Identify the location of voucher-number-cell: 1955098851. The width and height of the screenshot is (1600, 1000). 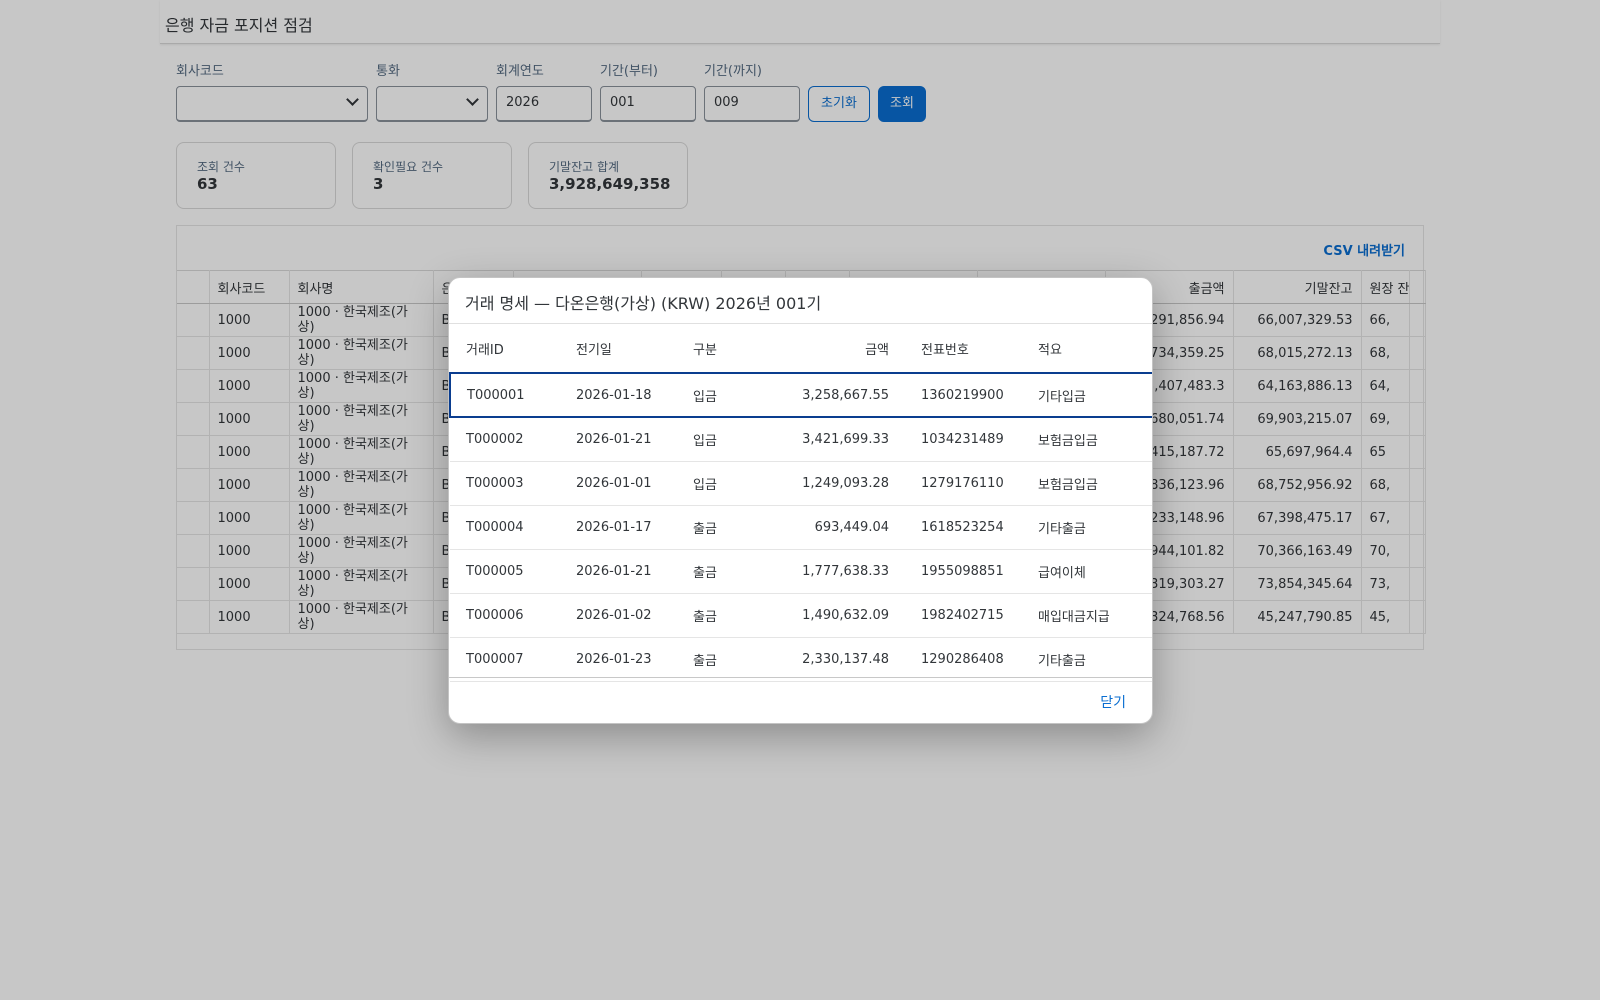
(963, 571).